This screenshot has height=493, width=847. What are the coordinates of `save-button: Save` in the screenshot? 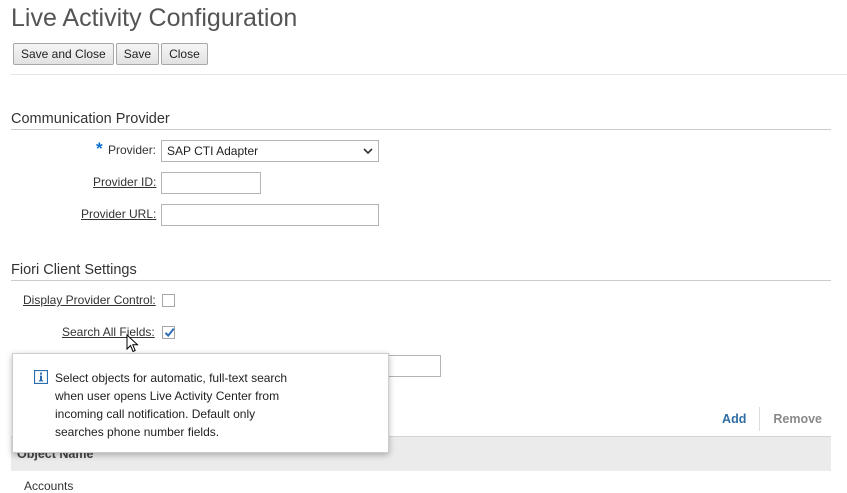 It's located at (137, 54).